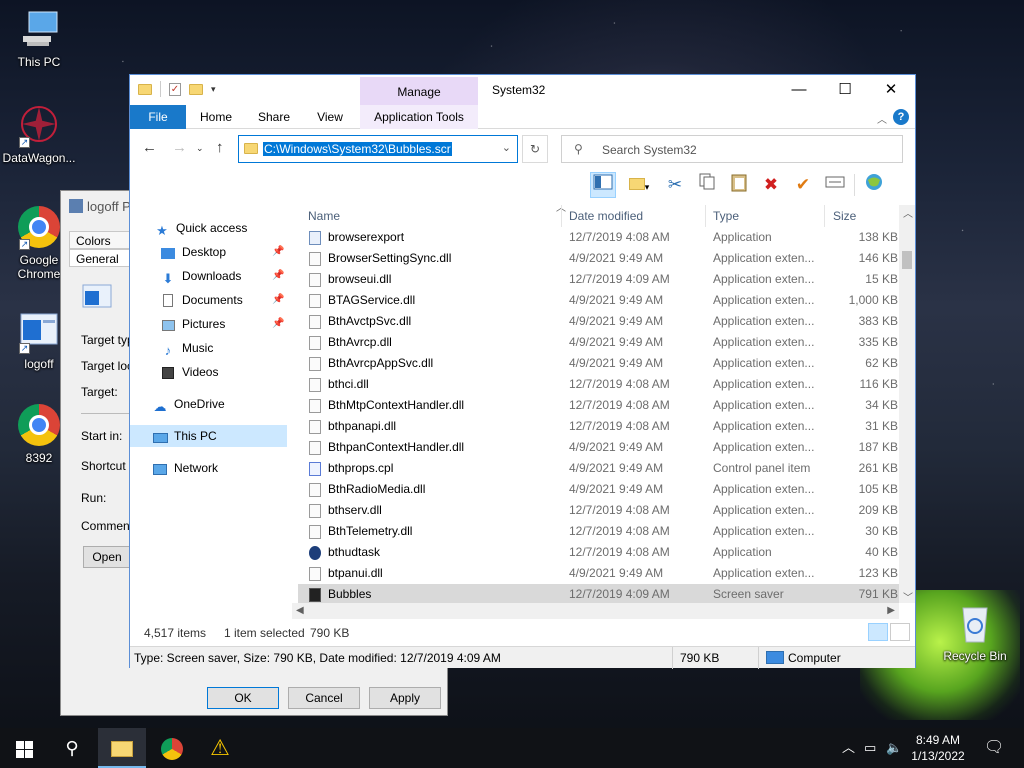  What do you see at coordinates (891, 610) in the screenshot?
I see `scroll-right-icon: ▶` at bounding box center [891, 610].